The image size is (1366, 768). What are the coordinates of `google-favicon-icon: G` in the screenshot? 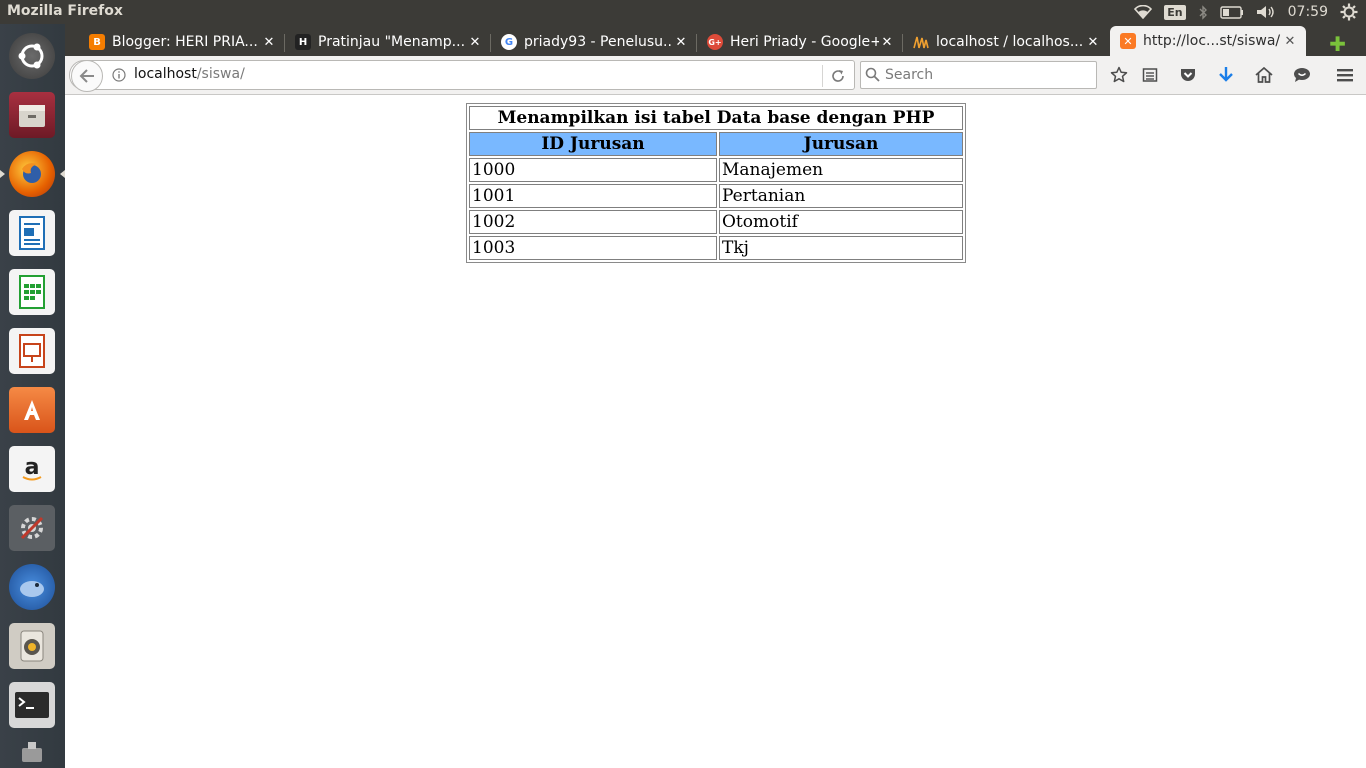 It's located at (509, 42).